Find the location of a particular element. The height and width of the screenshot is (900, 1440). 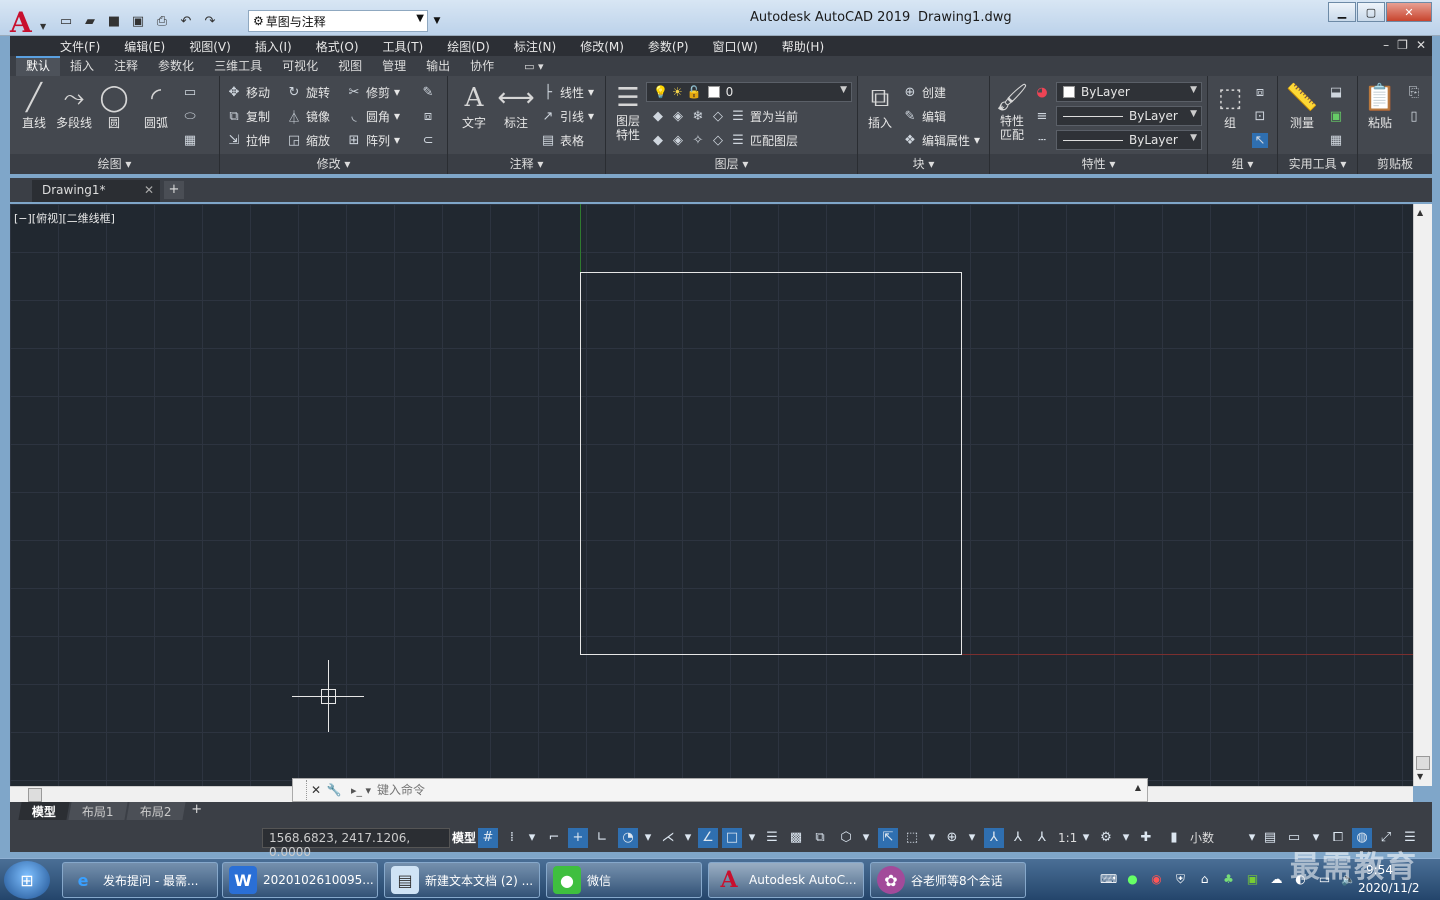

ellipse-button: ⬭ is located at coordinates (190, 116).